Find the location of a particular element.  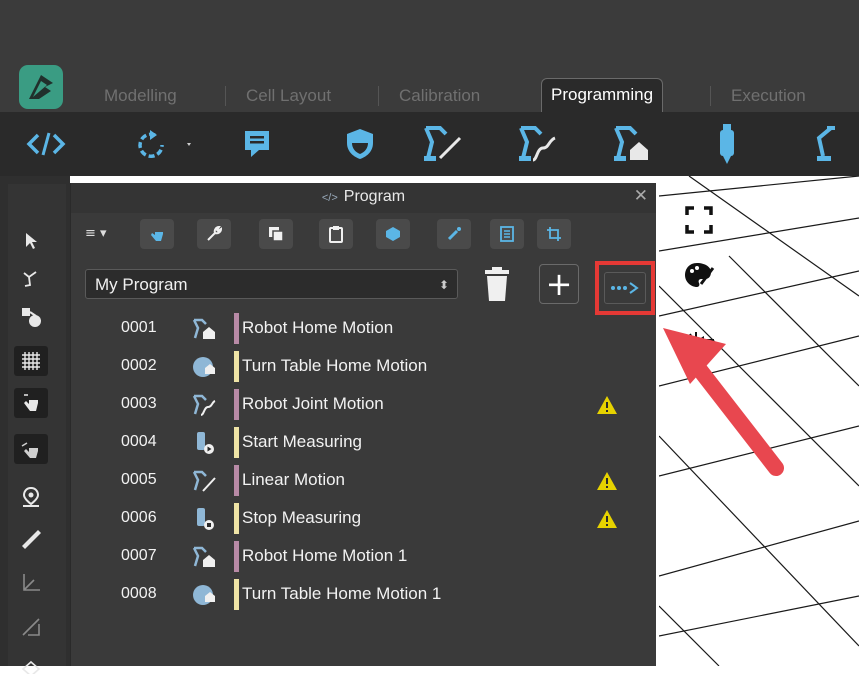

pointer-icon is located at coordinates (31, 241).